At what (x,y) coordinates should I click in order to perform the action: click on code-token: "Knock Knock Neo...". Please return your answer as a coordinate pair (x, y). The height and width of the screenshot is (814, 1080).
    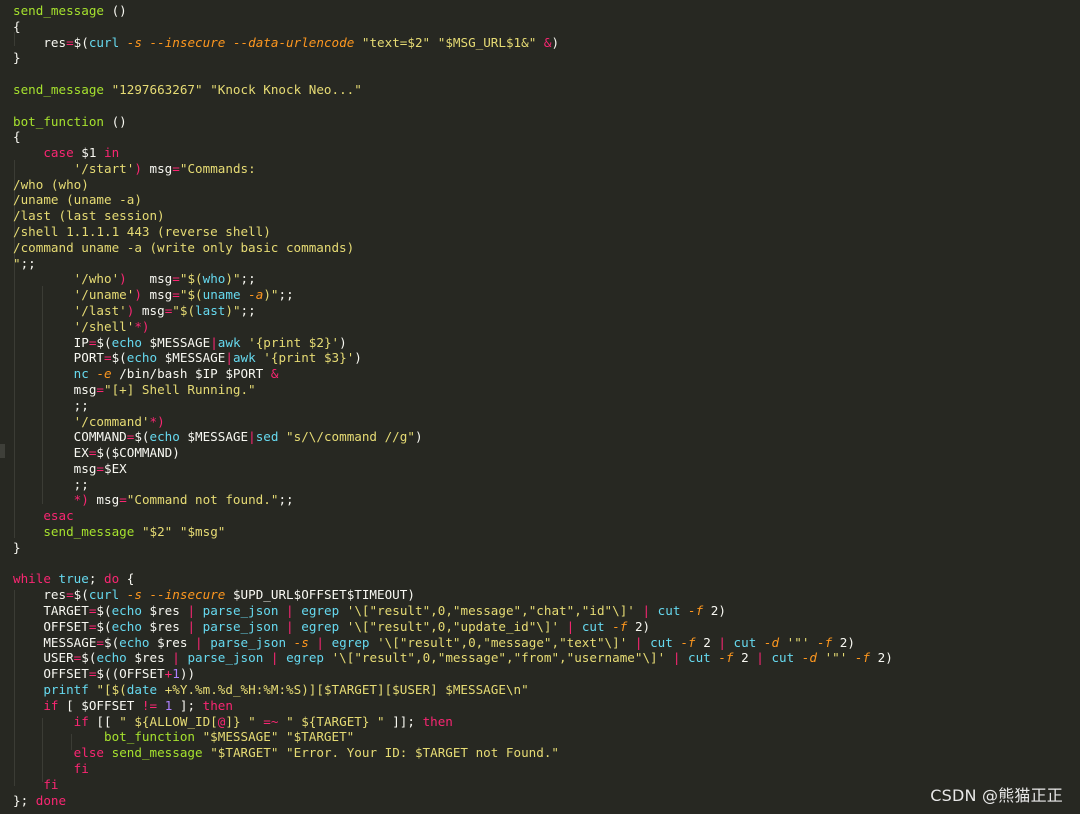
    Looking at the image, I should click on (286, 89).